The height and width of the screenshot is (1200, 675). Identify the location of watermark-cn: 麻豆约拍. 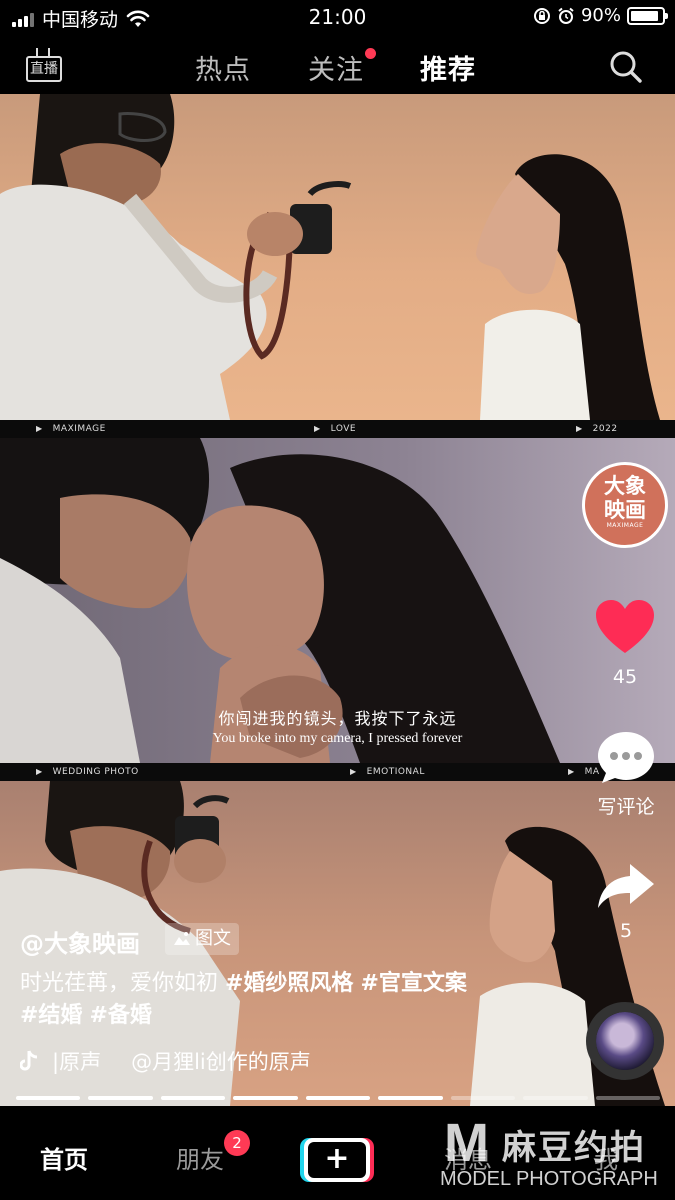
(574, 1148).